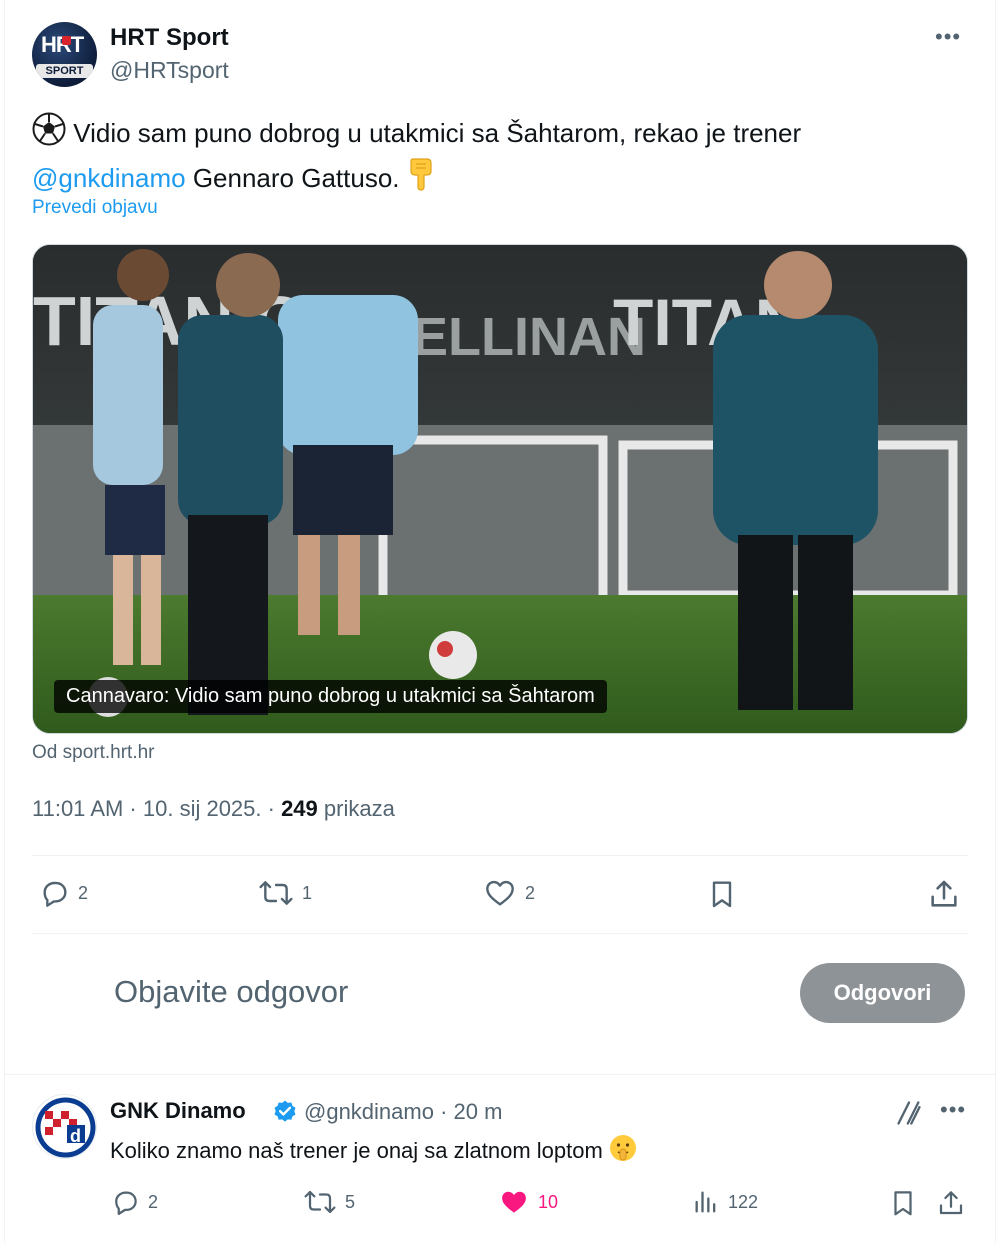 This screenshot has height=1243, width=1000. I want to click on reply-tweet-reply-count: 2, so click(153, 1201).